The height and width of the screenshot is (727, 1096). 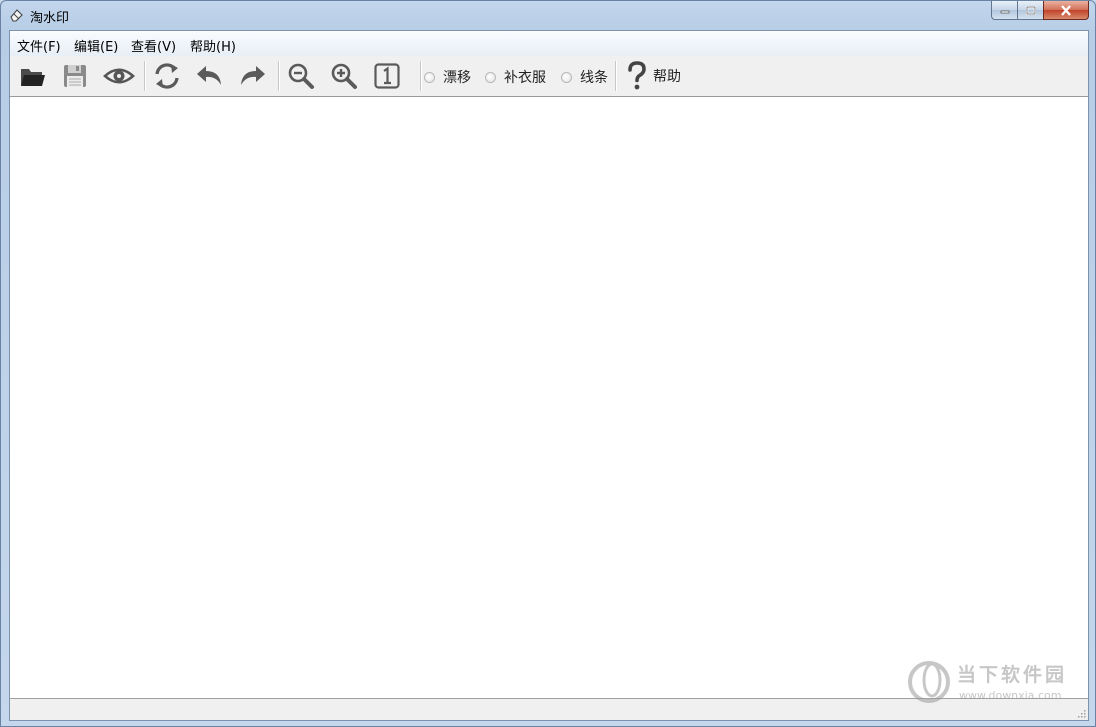 What do you see at coordinates (594, 78) in the screenshot?
I see `mode-label: 线条` at bounding box center [594, 78].